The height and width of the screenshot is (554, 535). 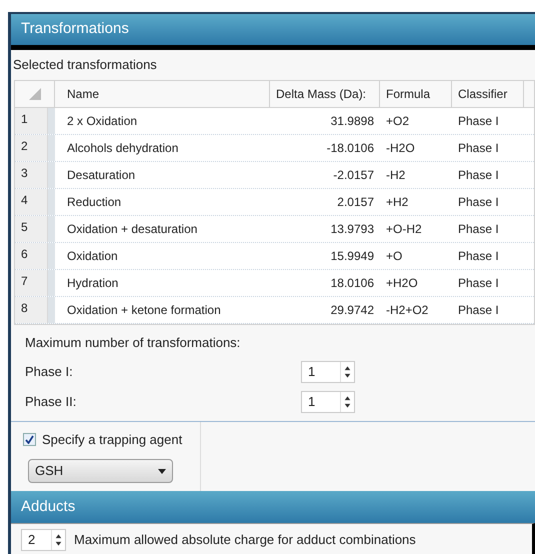 I want to click on group-label: Maximum number of transformations:, so click(x=133, y=343).